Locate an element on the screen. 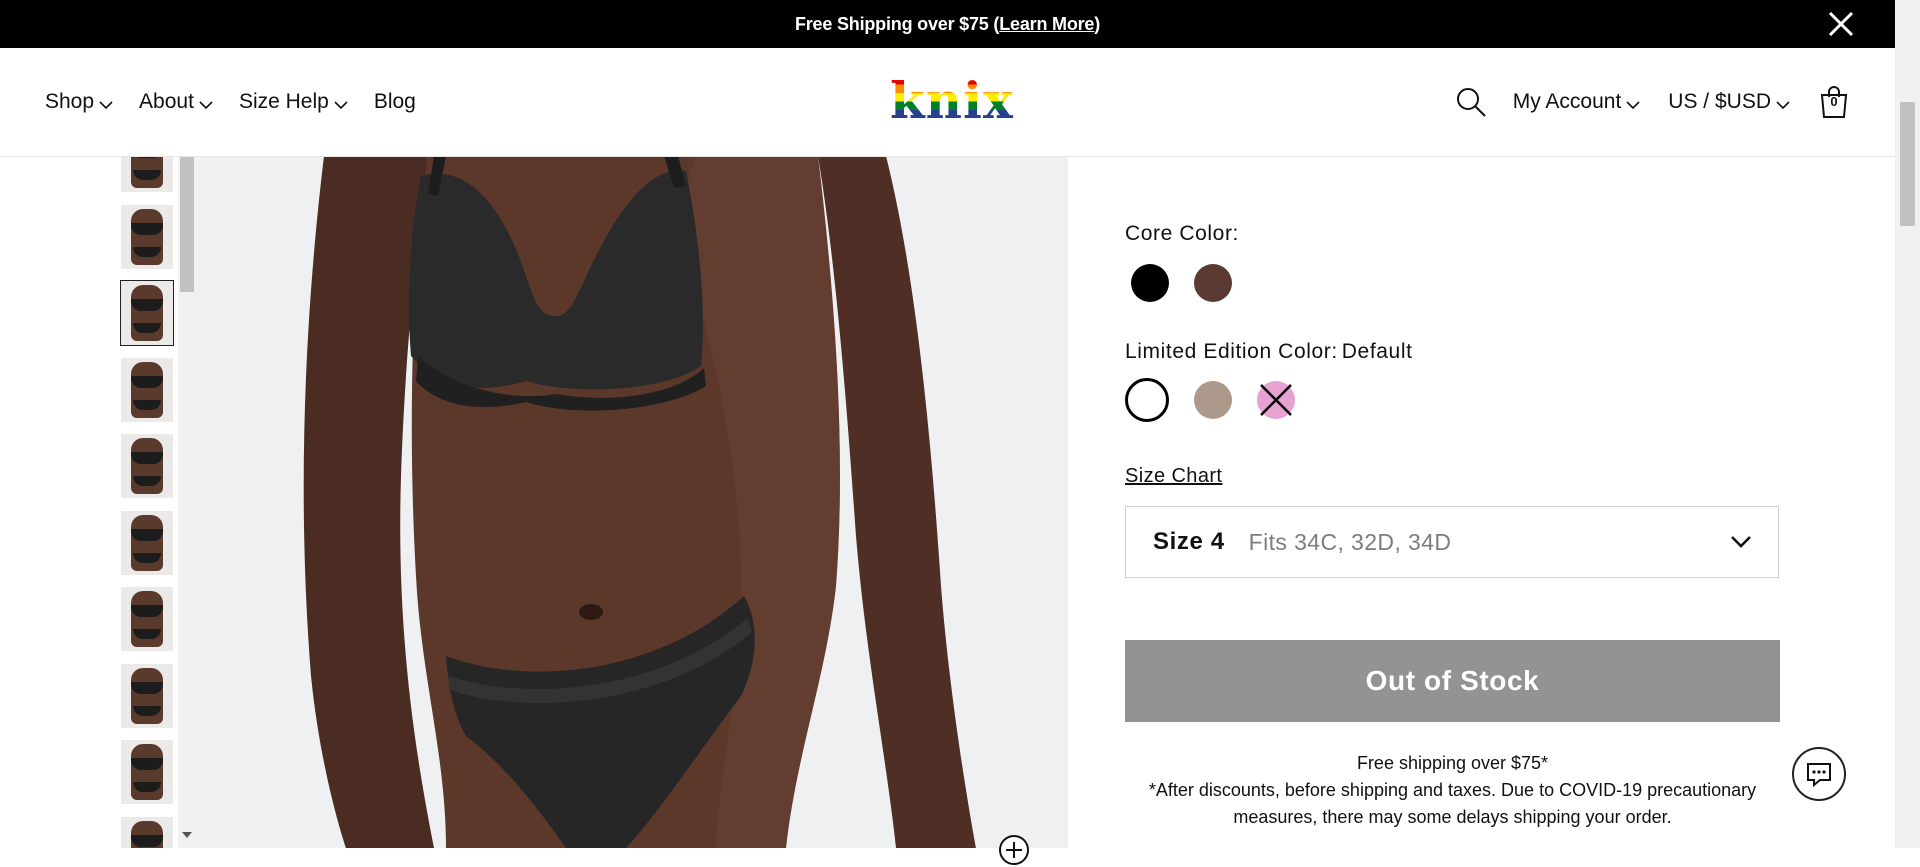  nav-size-help: Size Help is located at coordinates (293, 102).